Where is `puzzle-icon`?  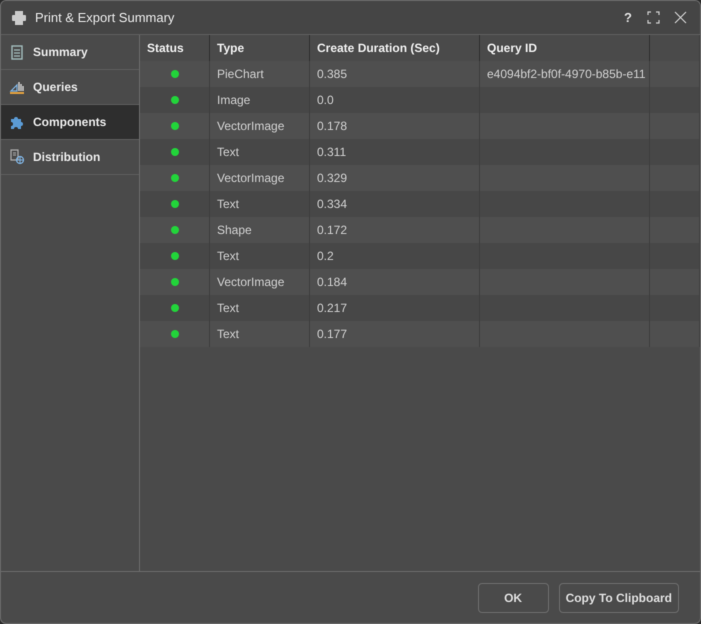
puzzle-icon is located at coordinates (17, 122).